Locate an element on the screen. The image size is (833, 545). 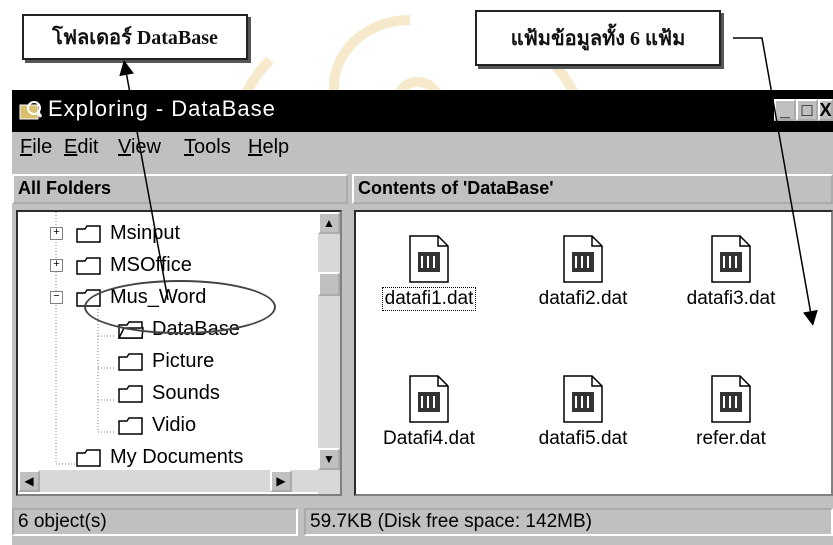
tree-vertical-scrollbar: ▲ ▼ is located at coordinates (329, 353).